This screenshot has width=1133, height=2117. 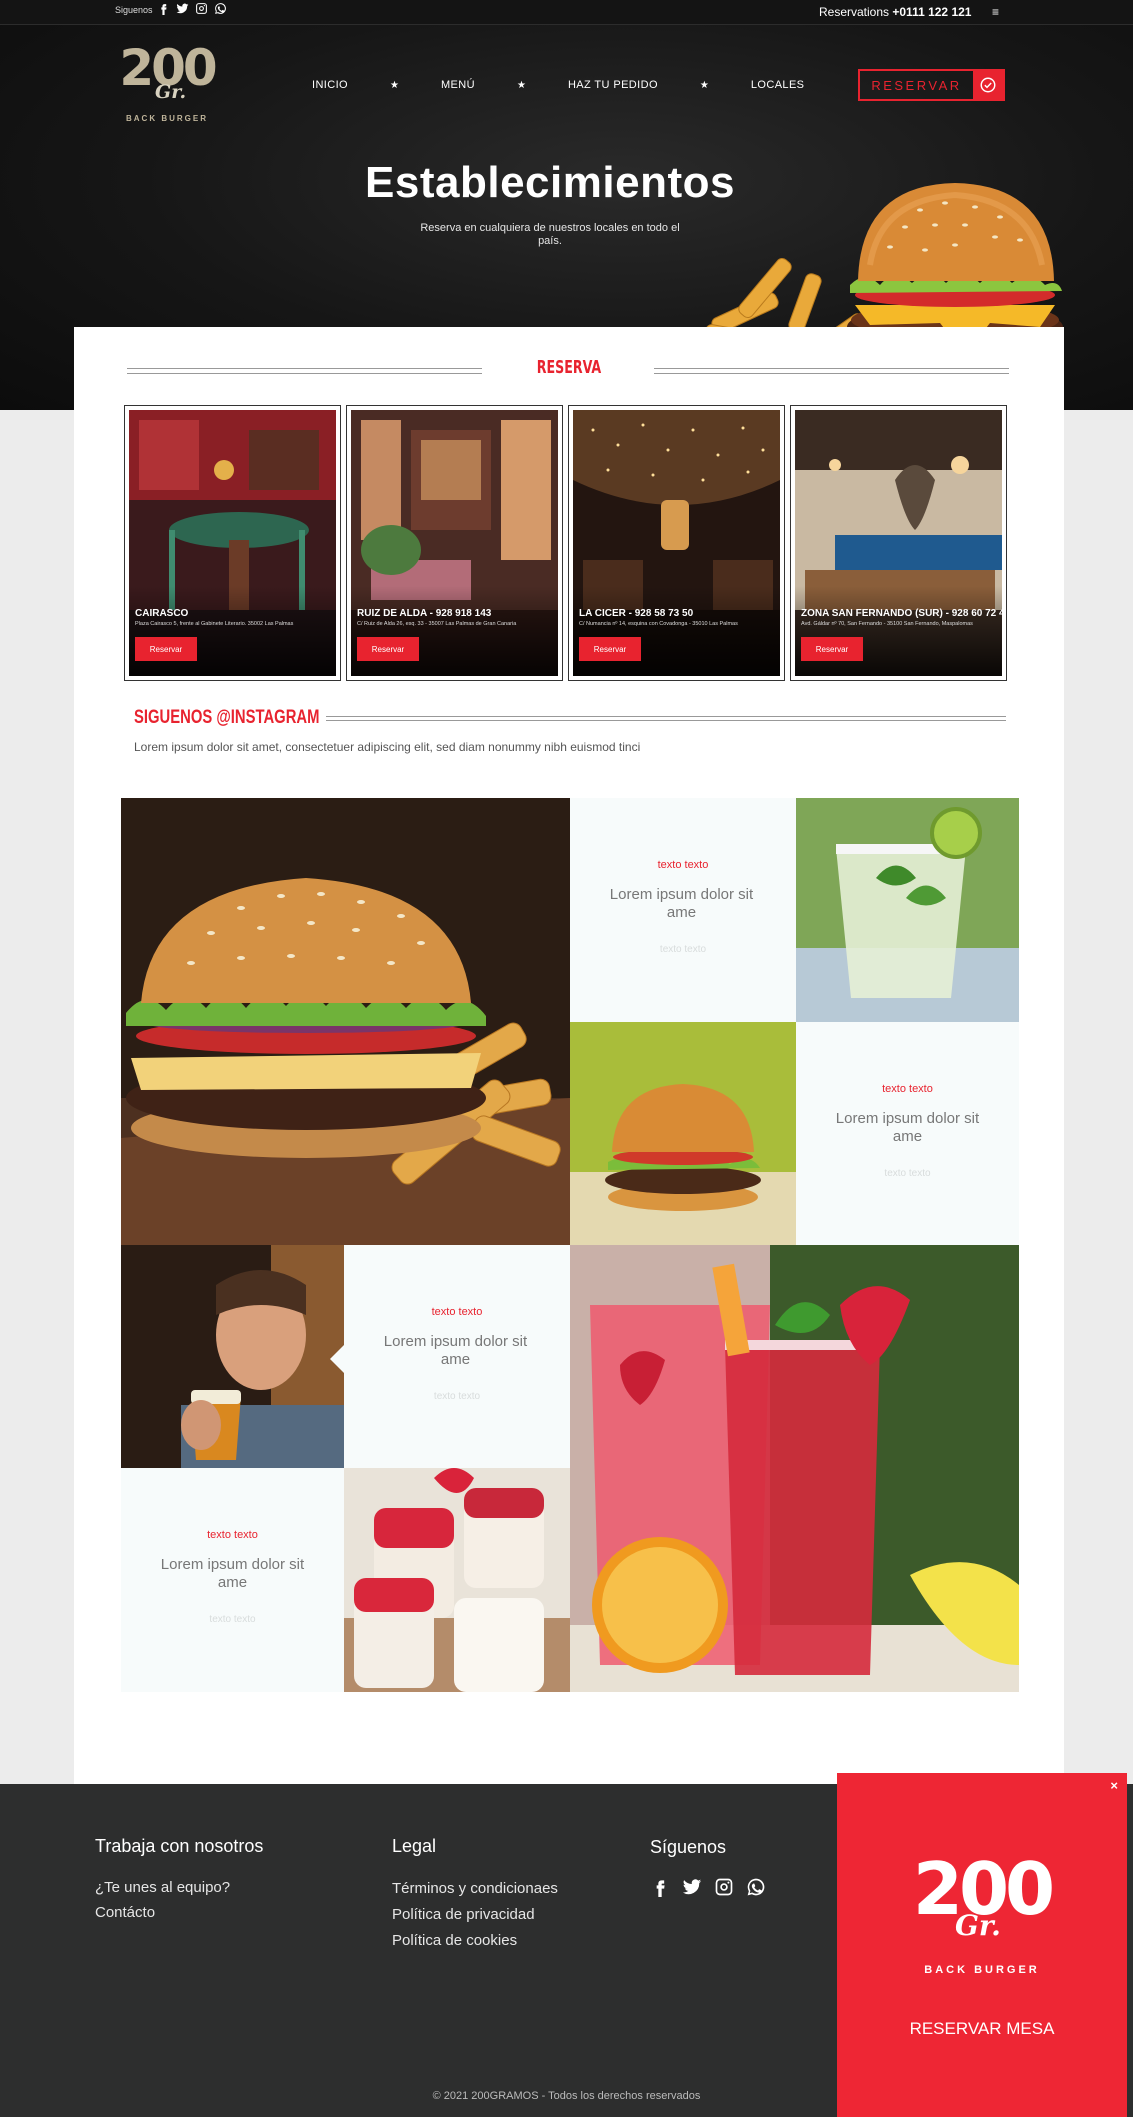 I want to click on reservations-label: Reservations, so click(x=854, y=12).